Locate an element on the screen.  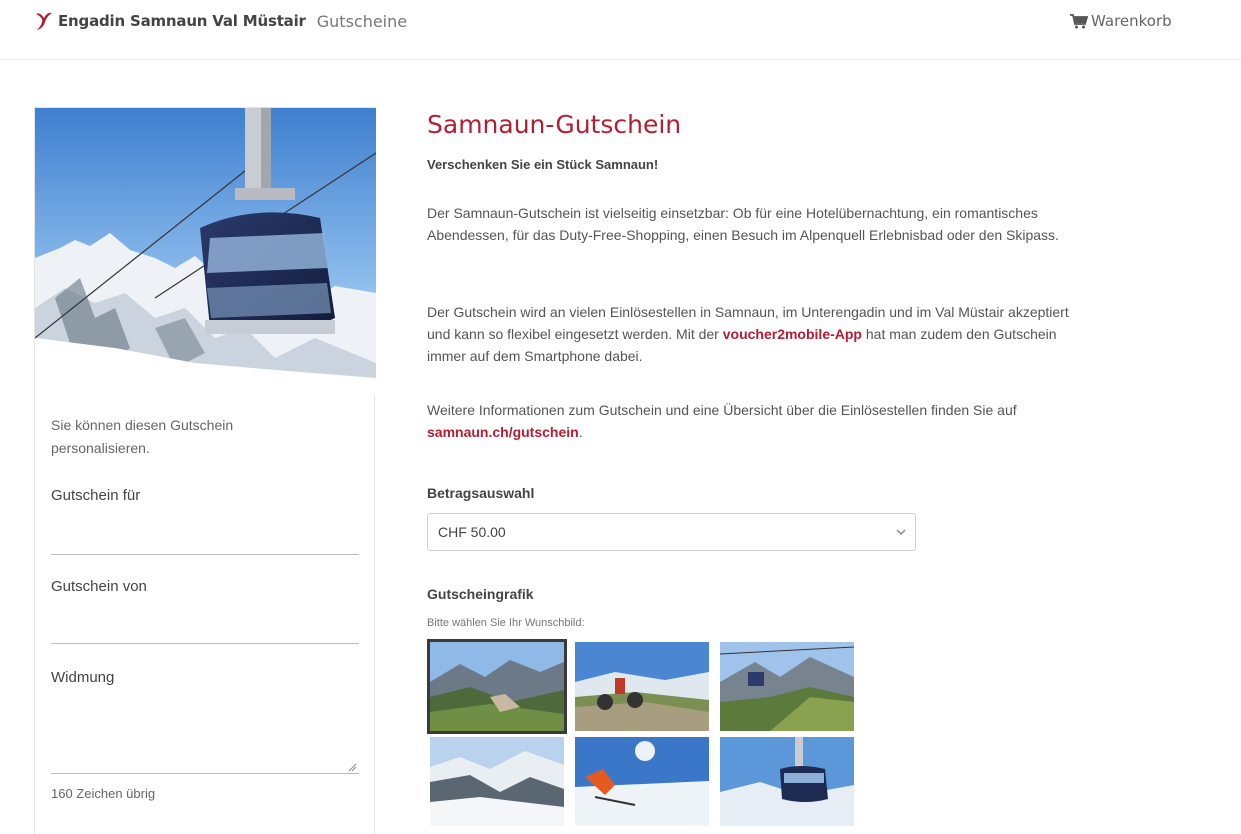
voucher-hero-image is located at coordinates (205, 251).